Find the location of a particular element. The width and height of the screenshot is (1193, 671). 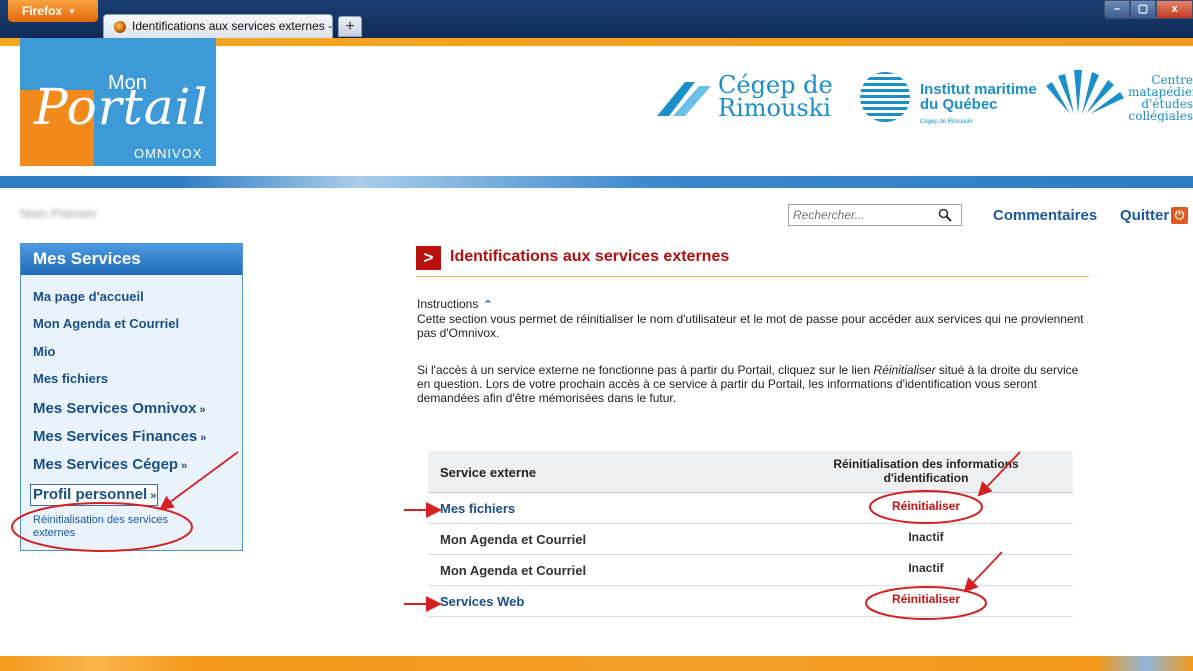

maximize-button: ▢ is located at coordinates (1143, 9).